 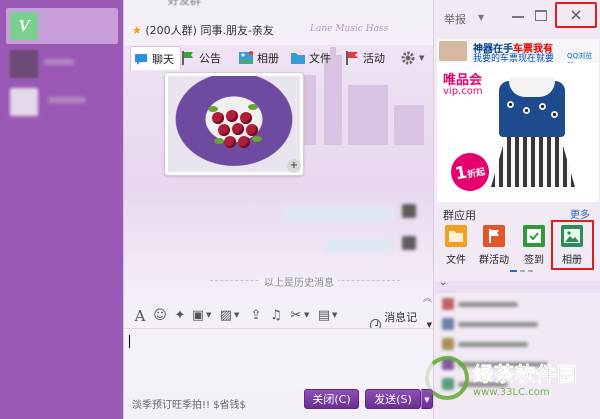 I want to click on tab-chat: 聊天, so click(x=155, y=58).